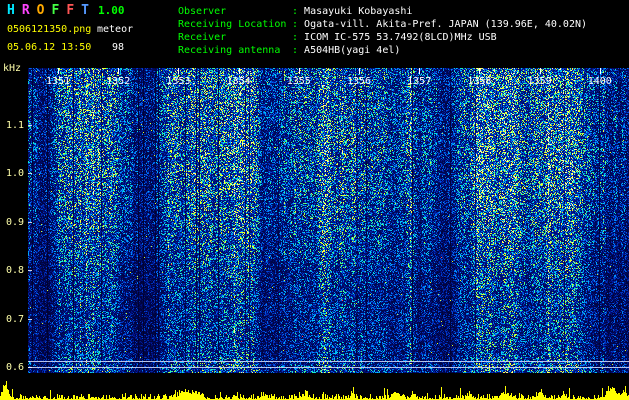 The image size is (629, 400). Describe the element at coordinates (25, 10) in the screenshot. I see `title-letter: R` at that location.